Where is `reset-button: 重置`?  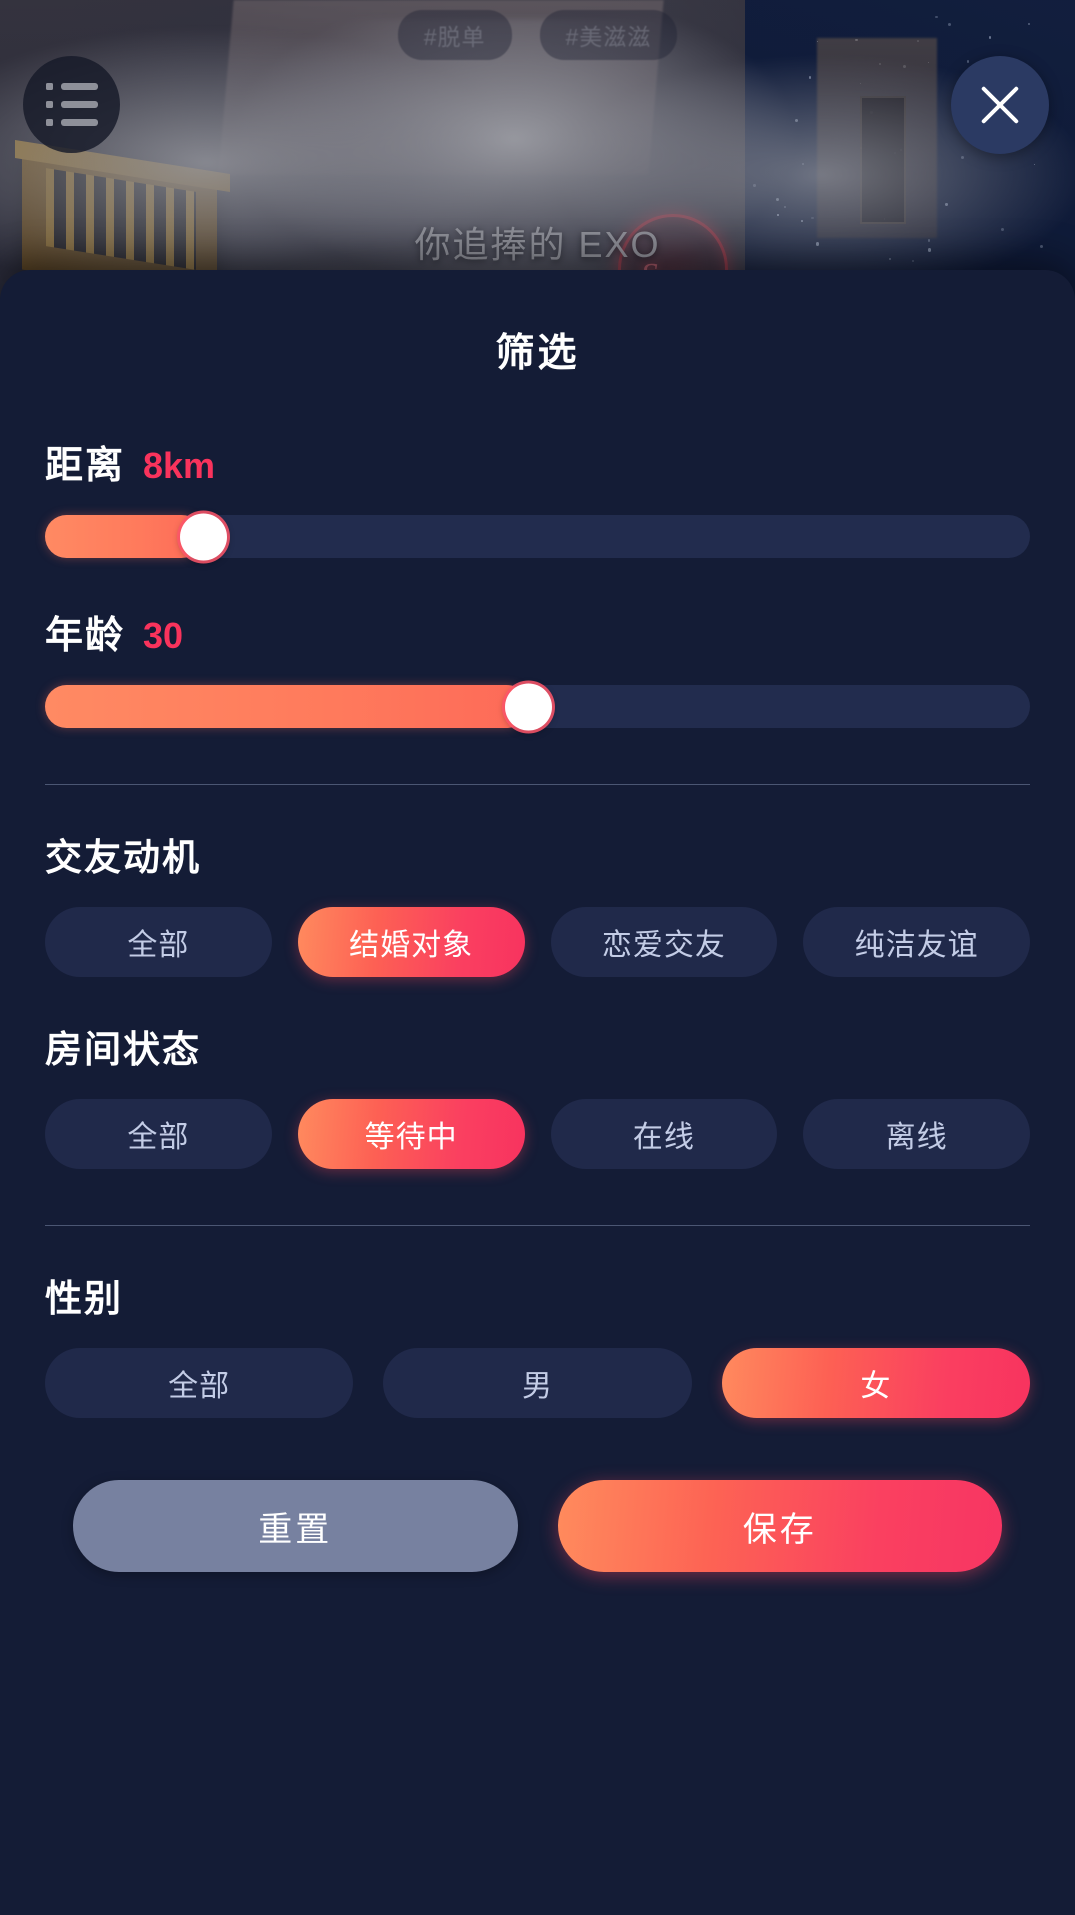 reset-button: 重置 is located at coordinates (295, 1526).